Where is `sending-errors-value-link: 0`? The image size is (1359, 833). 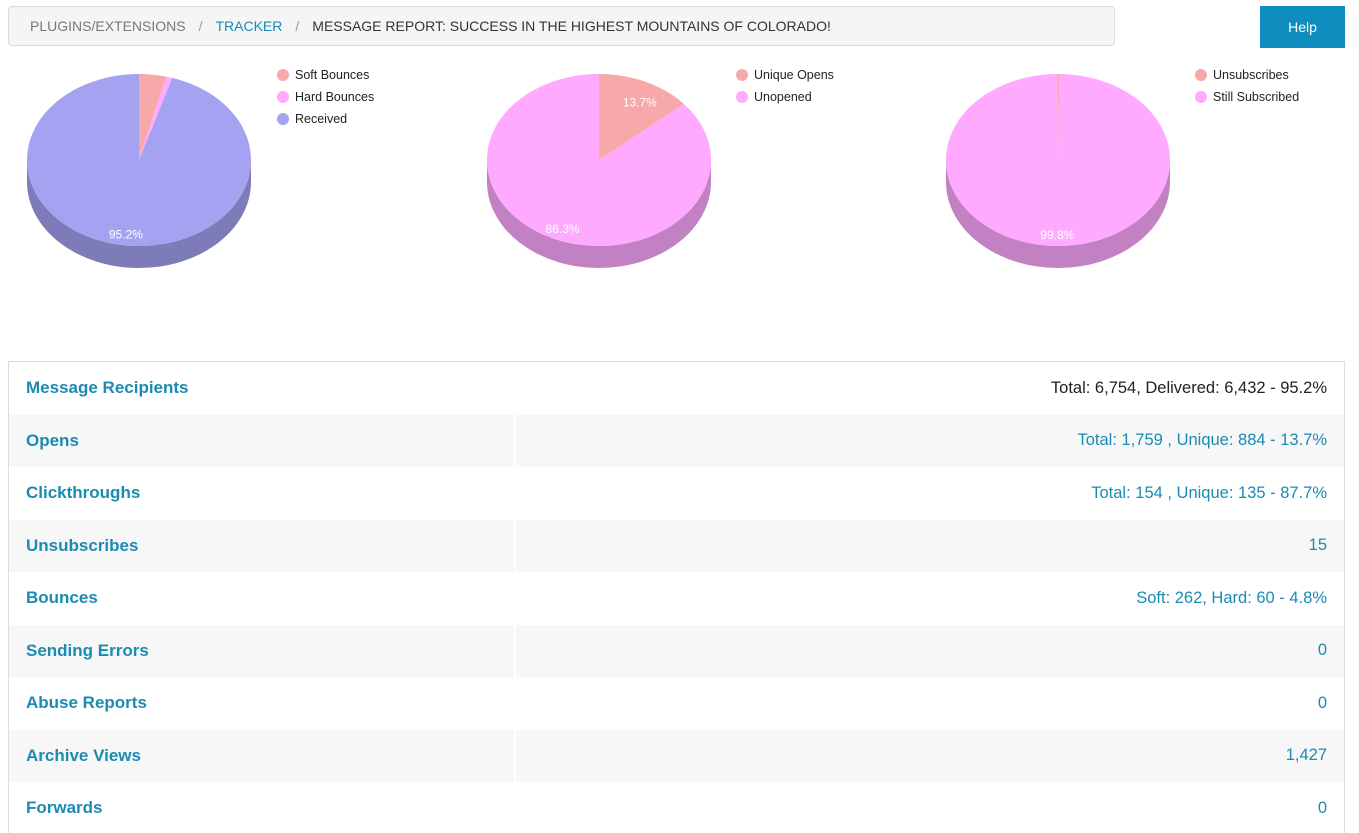
sending-errors-value-link: 0 is located at coordinates (1322, 650).